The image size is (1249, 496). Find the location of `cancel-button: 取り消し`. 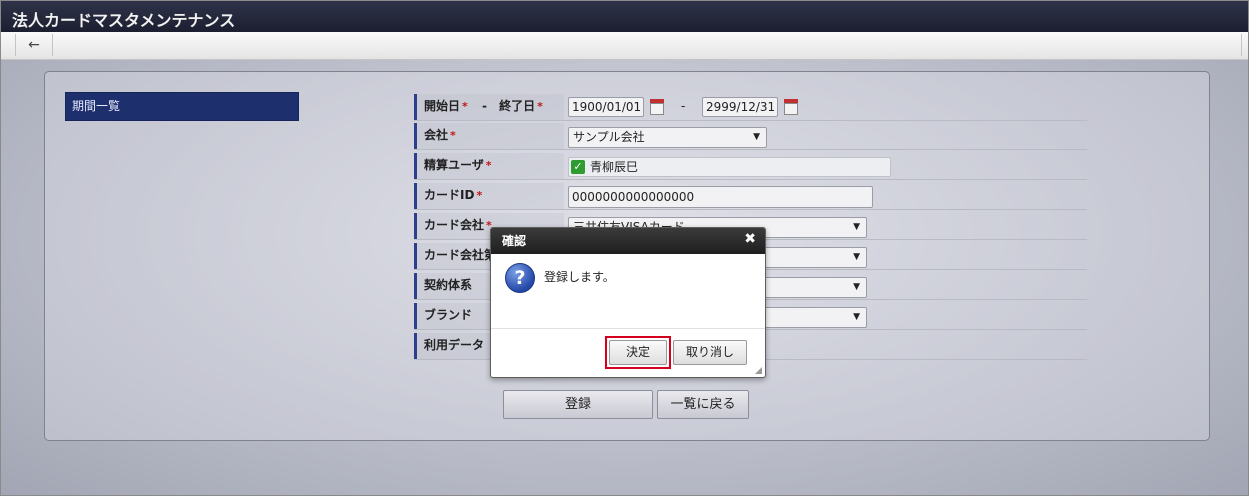

cancel-button: 取り消し is located at coordinates (710, 352).